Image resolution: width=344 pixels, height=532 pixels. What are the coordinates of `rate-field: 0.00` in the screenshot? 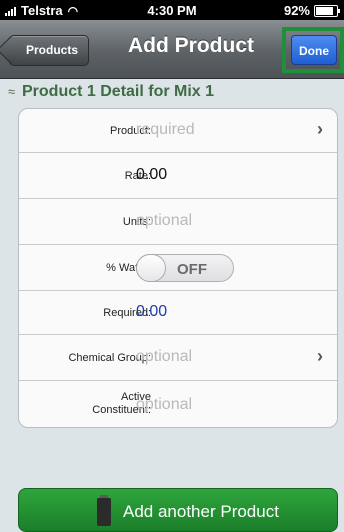 It's located at (151, 175).